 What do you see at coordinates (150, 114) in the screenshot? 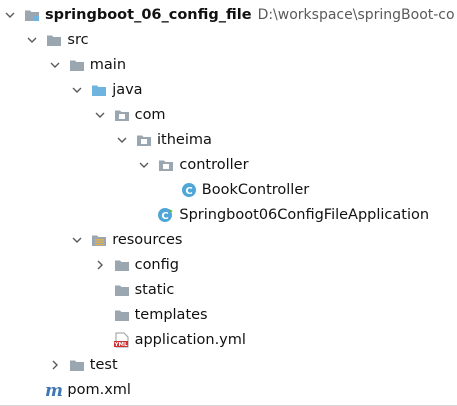
I see `tree-item-label: com` at bounding box center [150, 114].